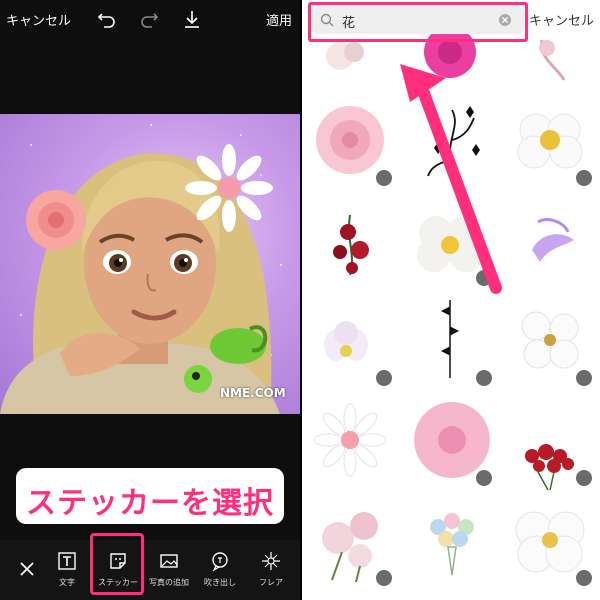 This screenshot has height=600, width=600. What do you see at coordinates (561, 19) in the screenshot?
I see `search-cancel-button: キャンセル` at bounding box center [561, 19].